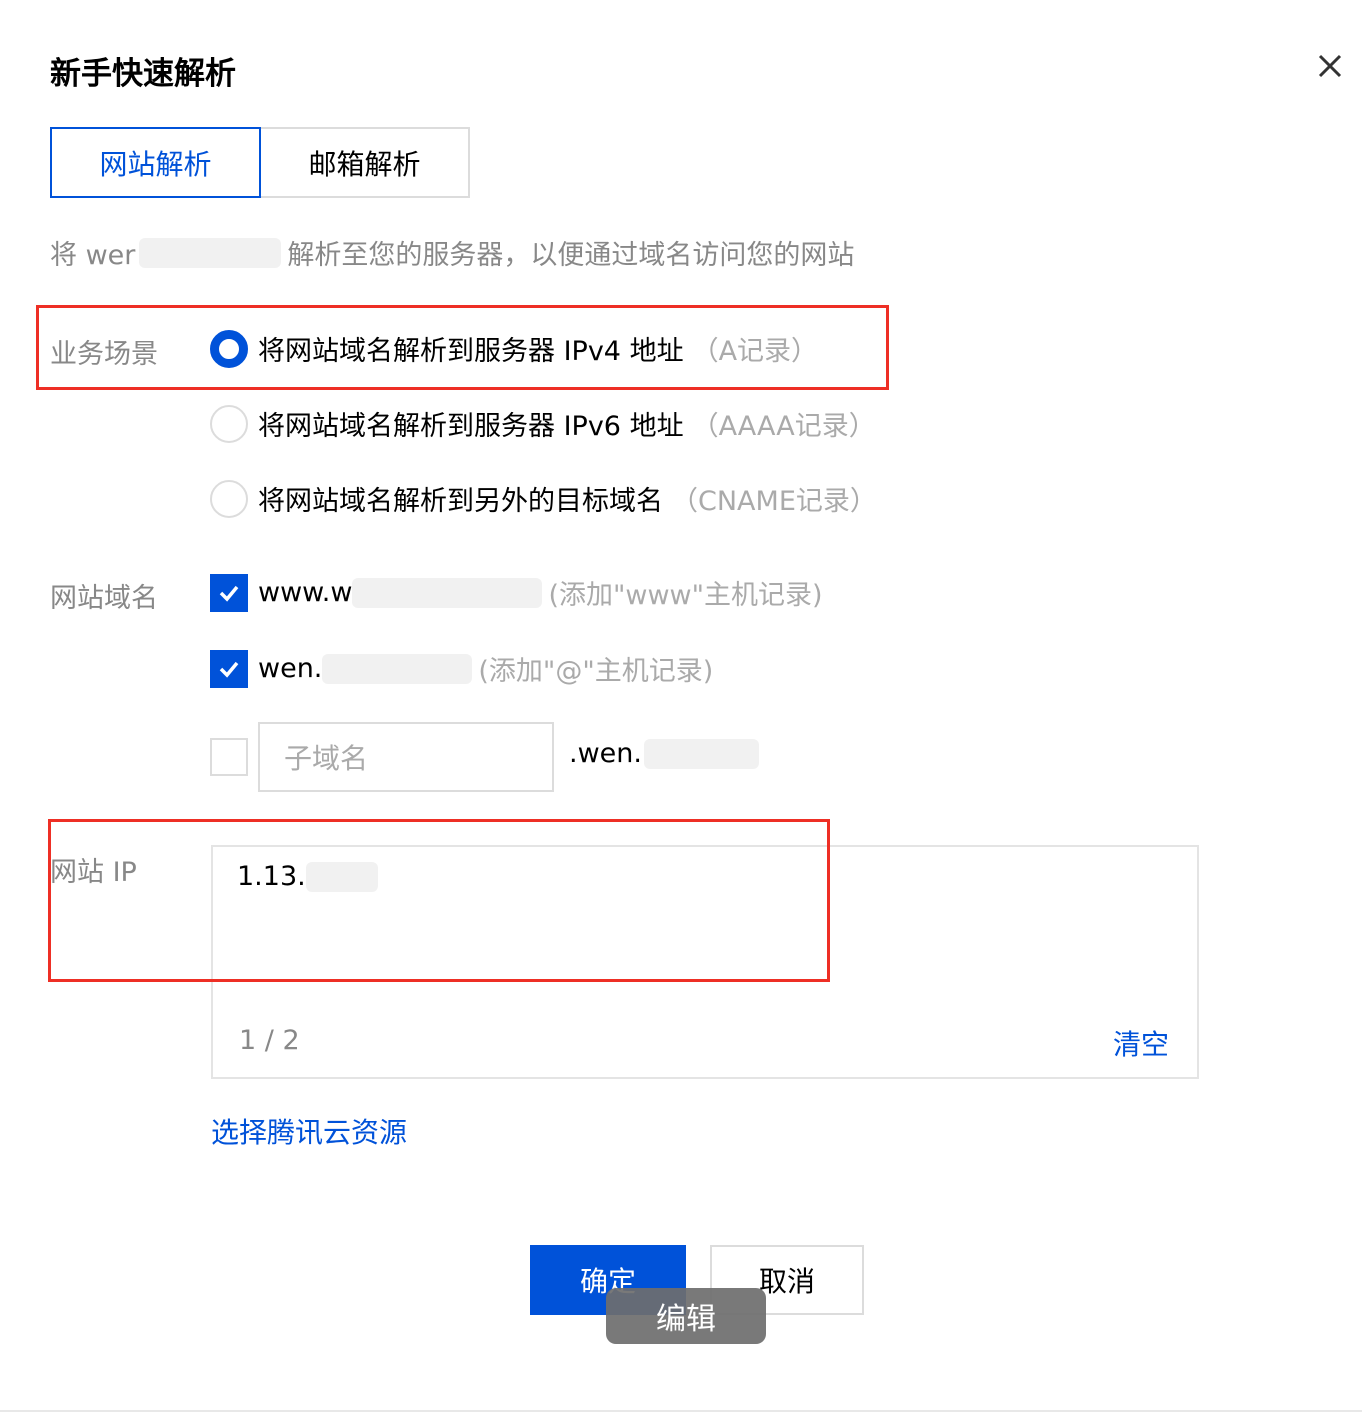 The width and height of the screenshot is (1362, 1414). Describe the element at coordinates (93, 255) in the screenshot. I see `description-prefix: 将 wer` at that location.